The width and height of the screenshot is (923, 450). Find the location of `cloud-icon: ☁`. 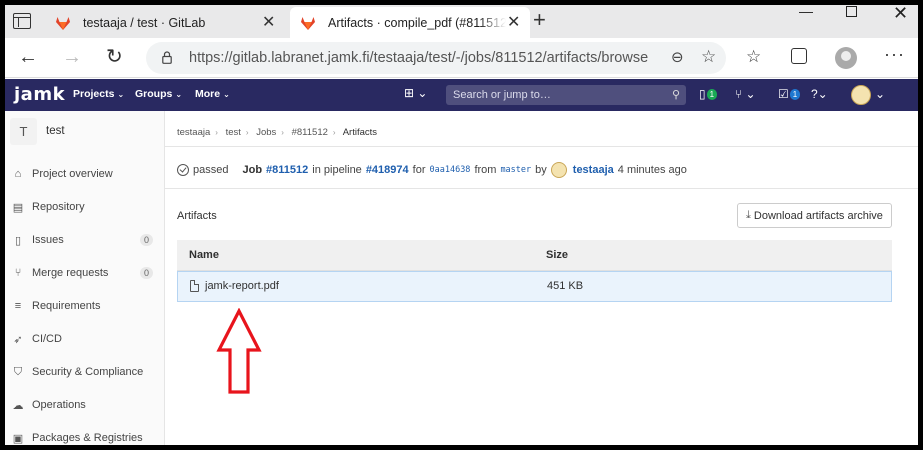

cloud-icon: ☁ is located at coordinates (18, 405).